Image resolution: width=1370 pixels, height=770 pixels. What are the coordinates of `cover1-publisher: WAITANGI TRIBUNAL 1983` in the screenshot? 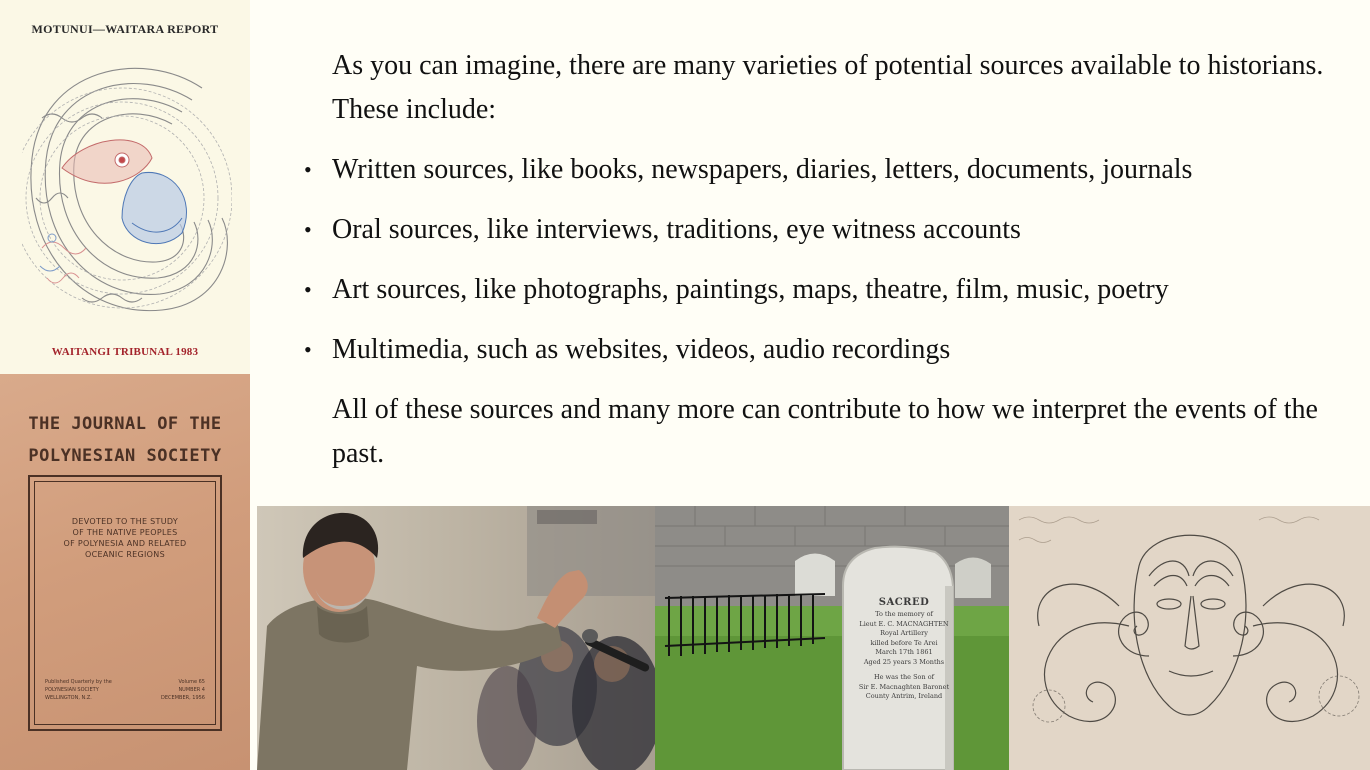 It's located at (125, 352).